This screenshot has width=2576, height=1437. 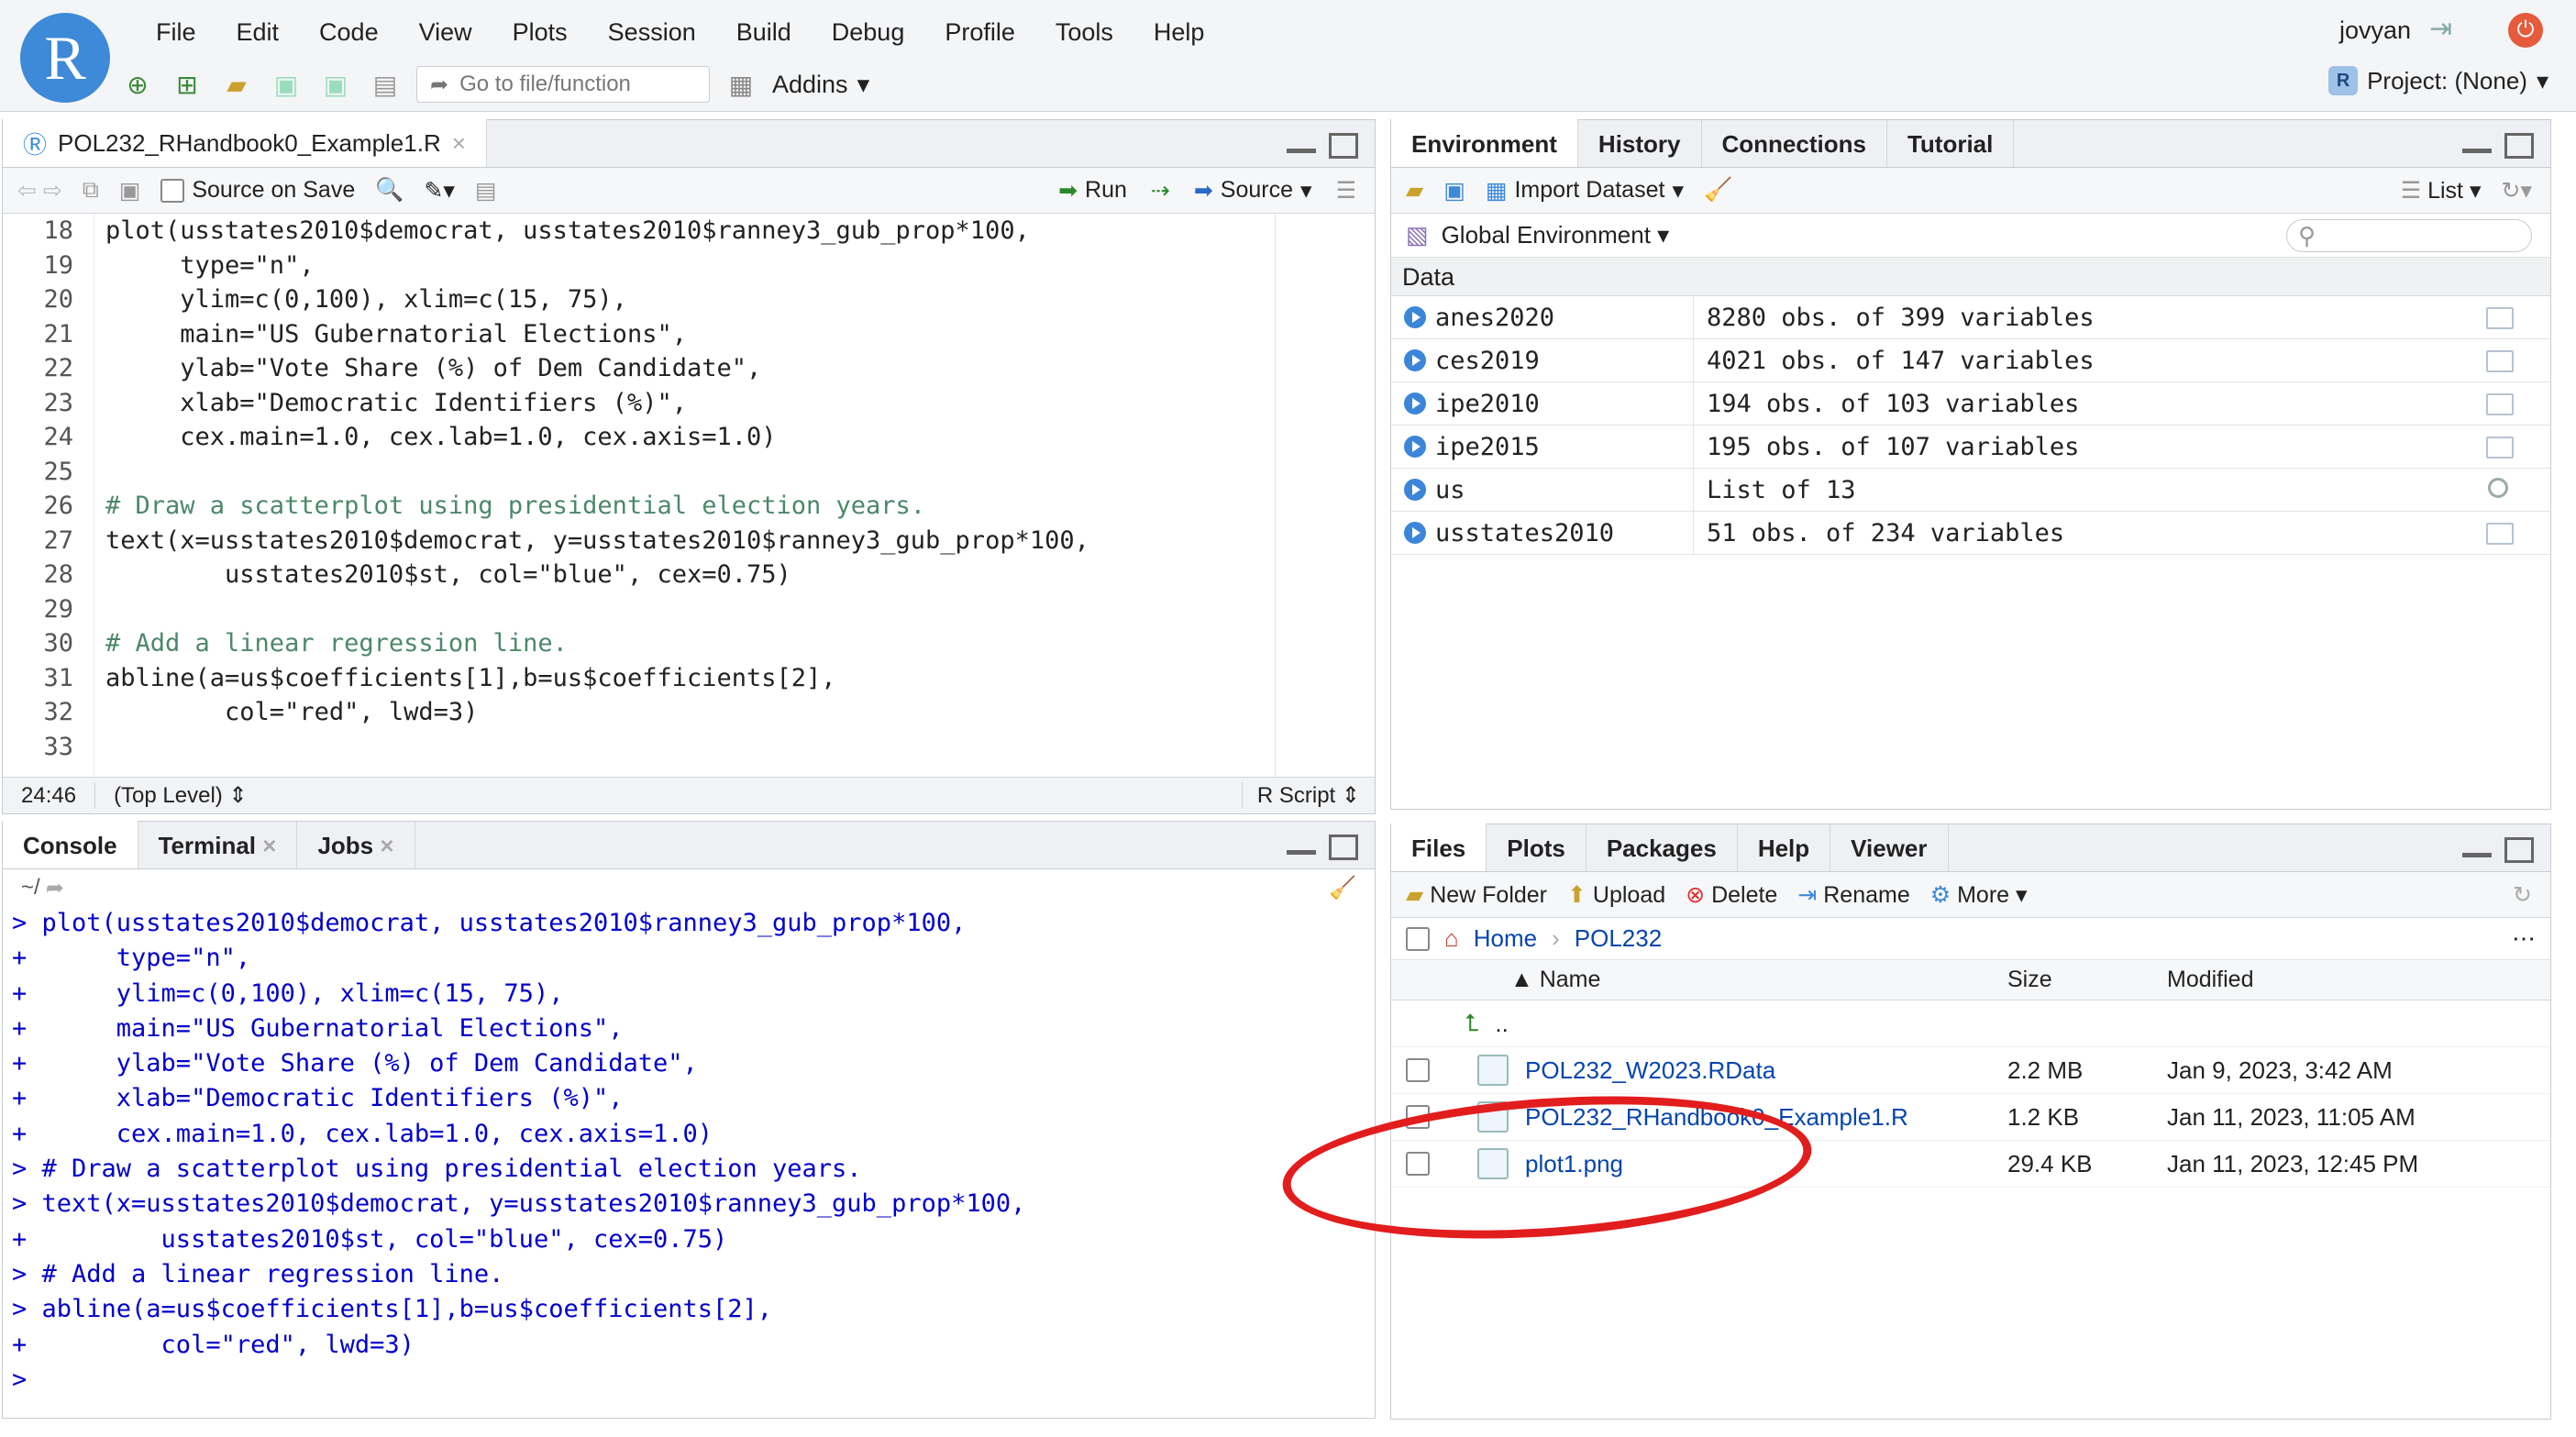 I want to click on clear-console-icon: 🧹, so click(x=1352, y=888).